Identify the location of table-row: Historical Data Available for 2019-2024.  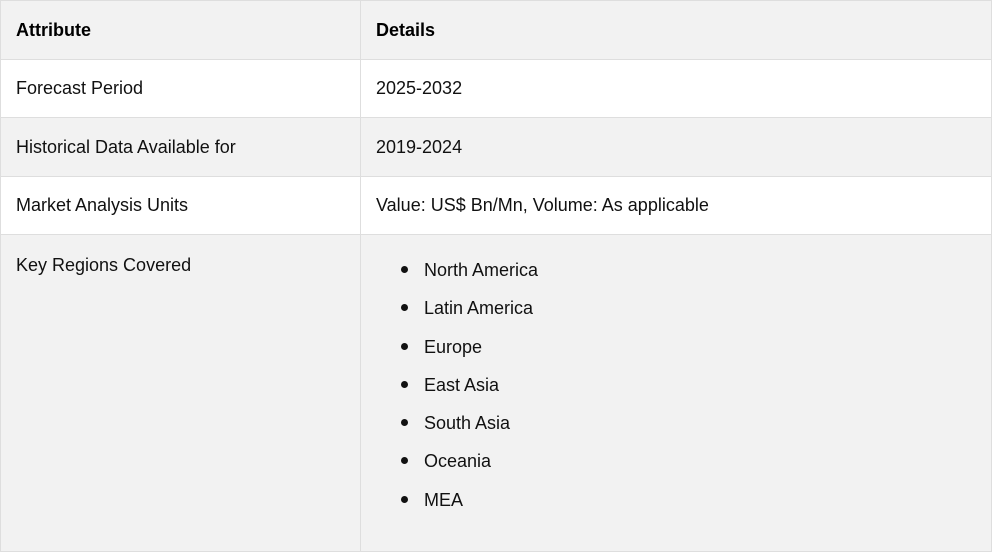
(496, 147).